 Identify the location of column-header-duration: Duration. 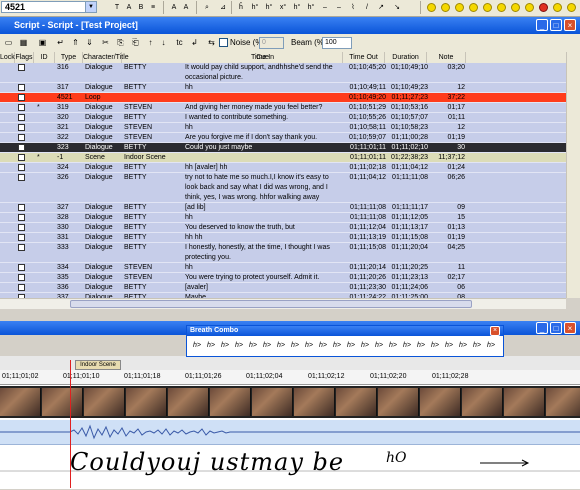
(406, 57).